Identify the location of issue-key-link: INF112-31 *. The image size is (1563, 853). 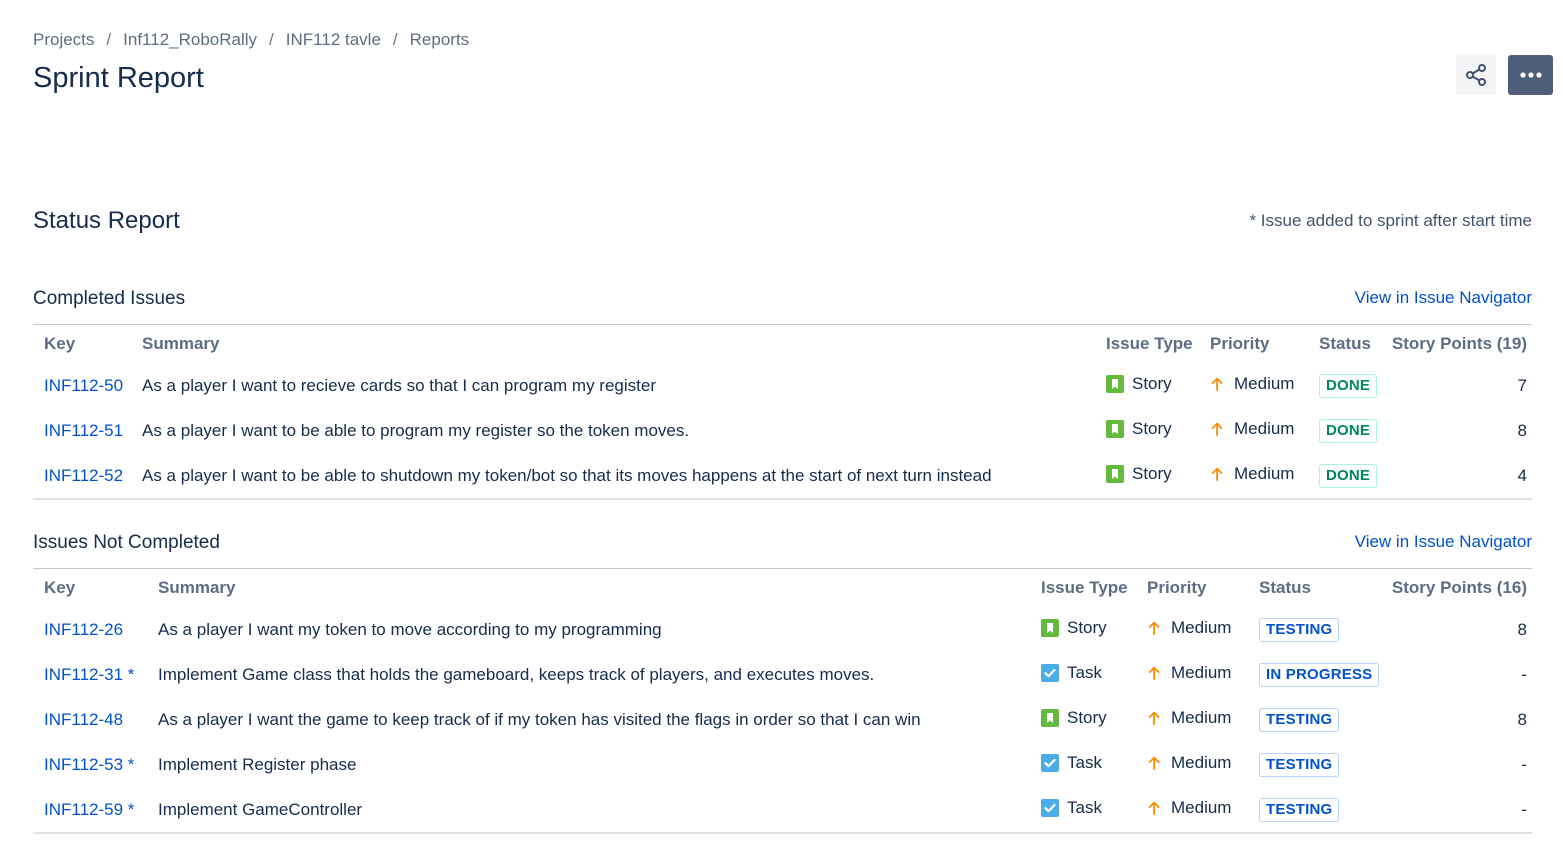
(89, 674).